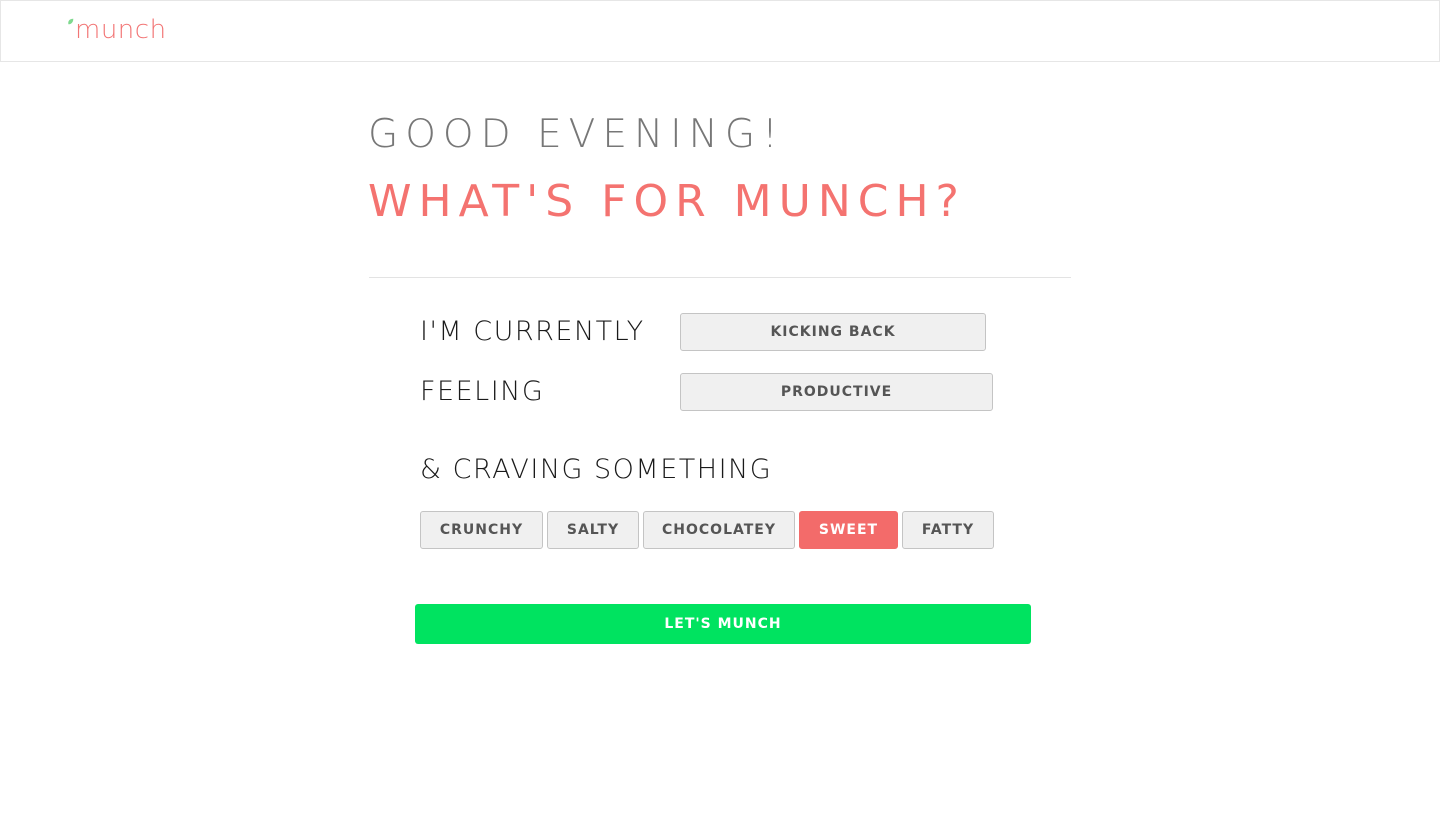 The image size is (1440, 839). What do you see at coordinates (596, 469) in the screenshot?
I see `craving-label: & CRAVING SOMETHING` at bounding box center [596, 469].